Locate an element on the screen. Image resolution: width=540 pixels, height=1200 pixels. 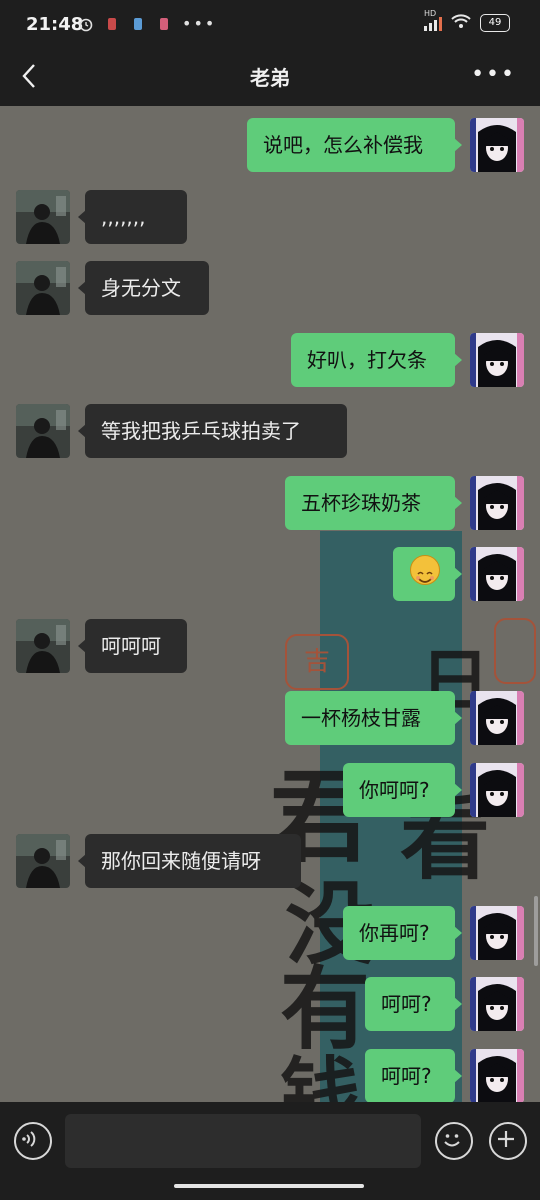
battery-icon: 49 is located at coordinates (495, 23).